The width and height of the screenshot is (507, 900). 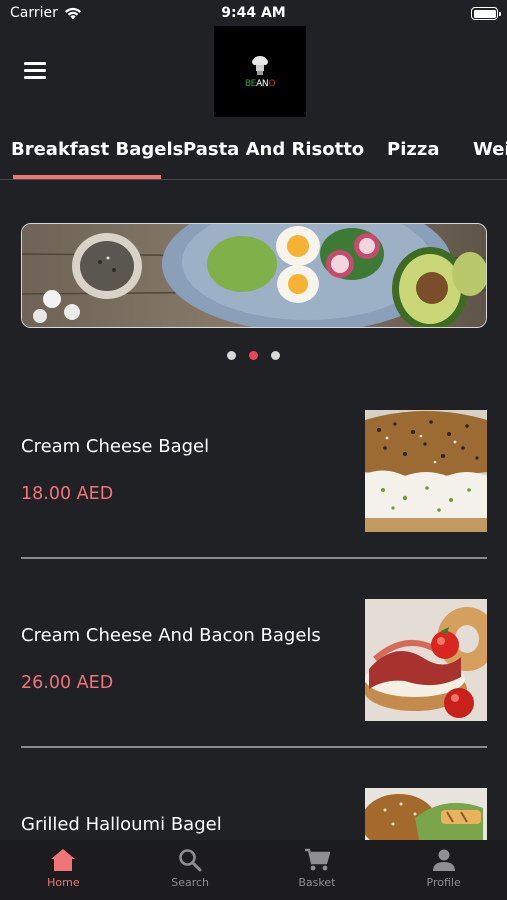 I want to click on menu-item-name: Cream Cheese Bagel, so click(x=115, y=446).